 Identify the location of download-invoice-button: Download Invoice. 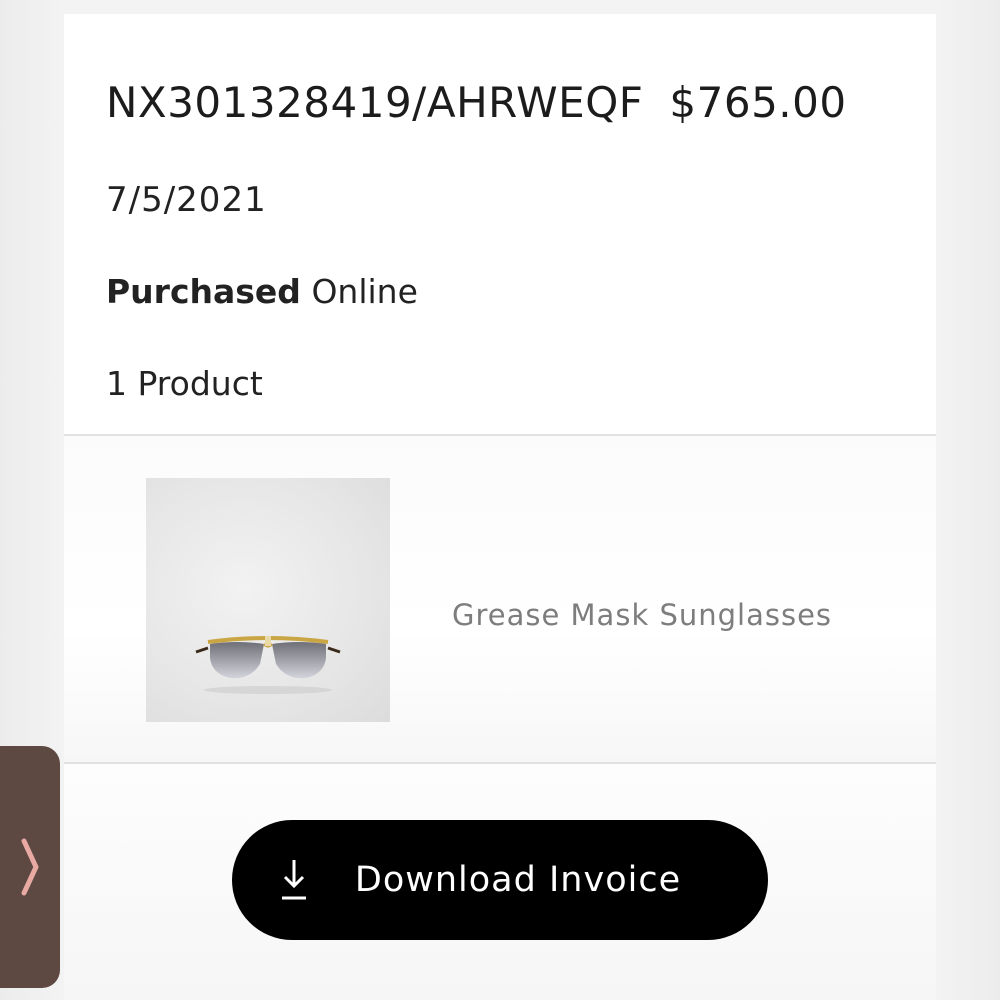
(500, 880).